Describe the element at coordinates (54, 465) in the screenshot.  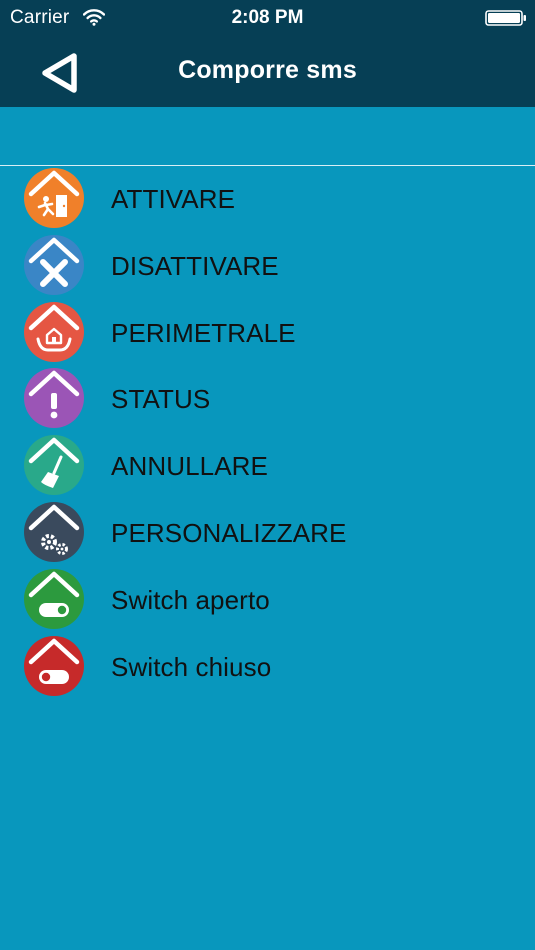
I see `cancel-broom-icon` at that location.